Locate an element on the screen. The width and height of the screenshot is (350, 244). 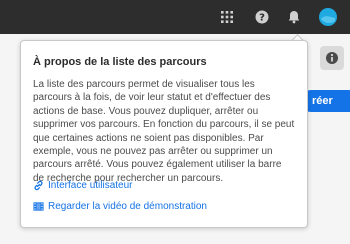
info-icon is located at coordinates (332, 58).